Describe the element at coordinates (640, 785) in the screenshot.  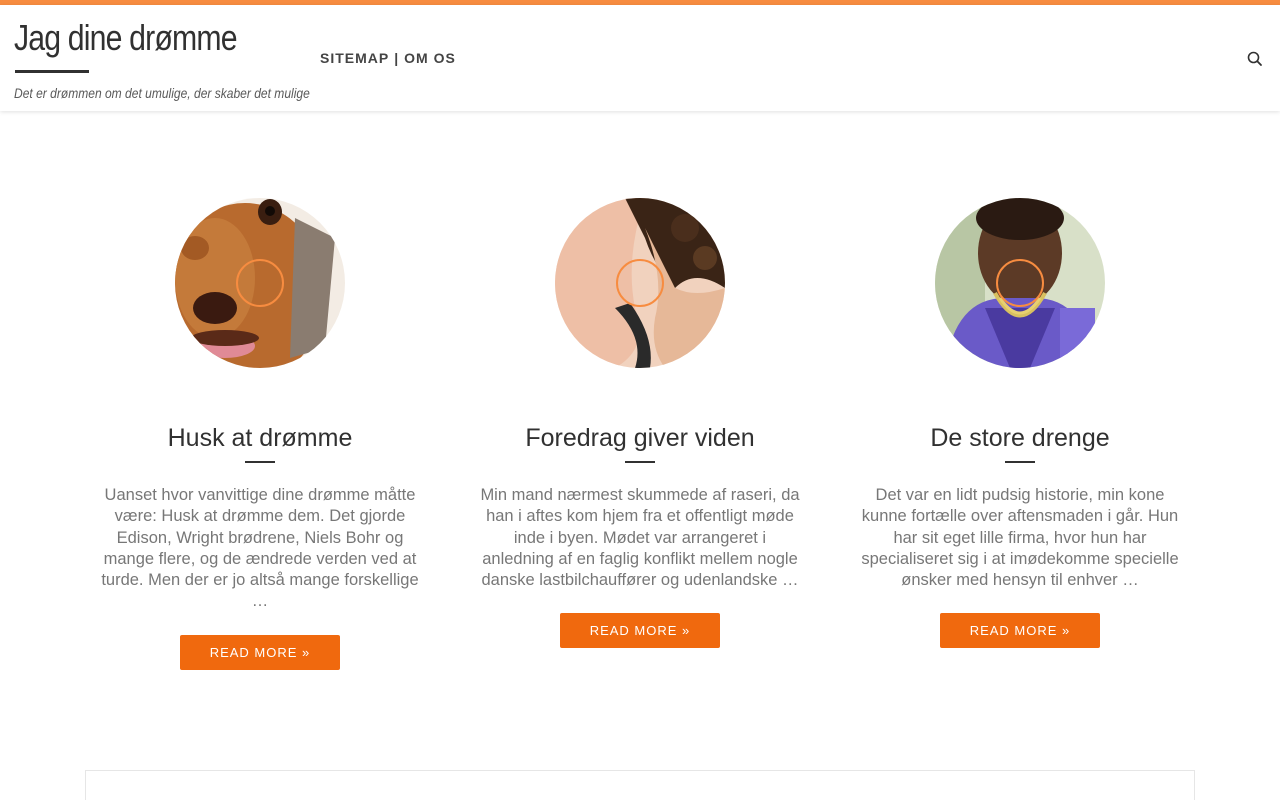
I see `footer-content-box` at that location.